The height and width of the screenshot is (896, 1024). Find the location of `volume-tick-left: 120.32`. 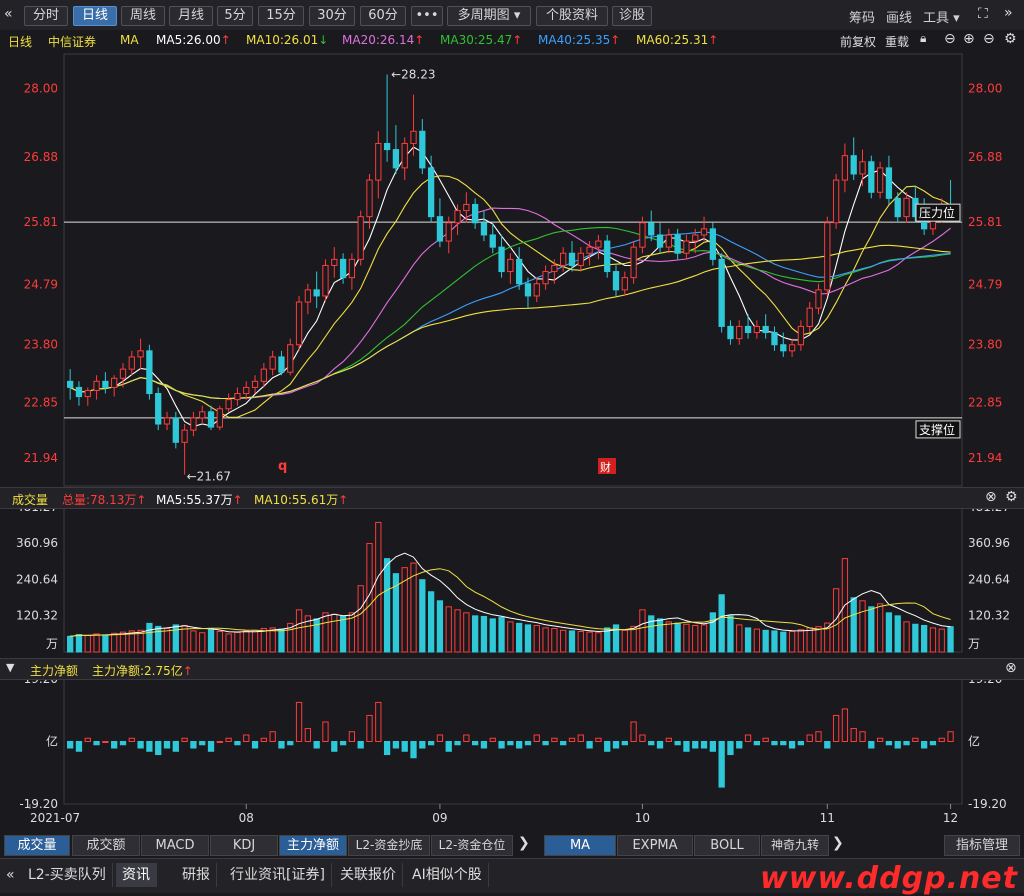

volume-tick-left: 120.32 is located at coordinates (37, 616).